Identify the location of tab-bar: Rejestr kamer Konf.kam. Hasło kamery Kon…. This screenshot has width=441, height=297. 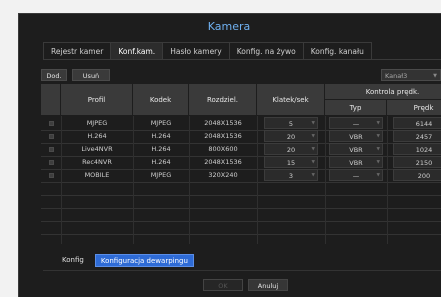
(207, 50).